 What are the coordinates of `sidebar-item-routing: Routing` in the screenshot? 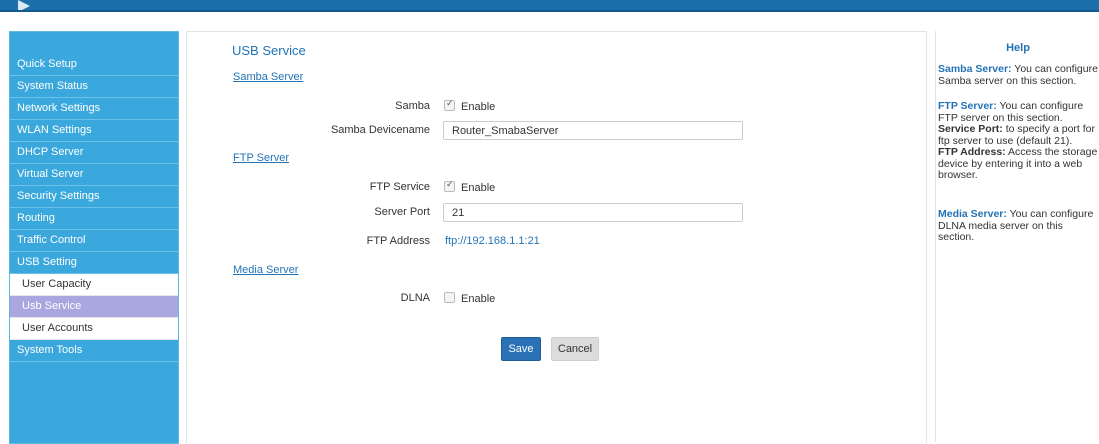 It's located at (94, 219).